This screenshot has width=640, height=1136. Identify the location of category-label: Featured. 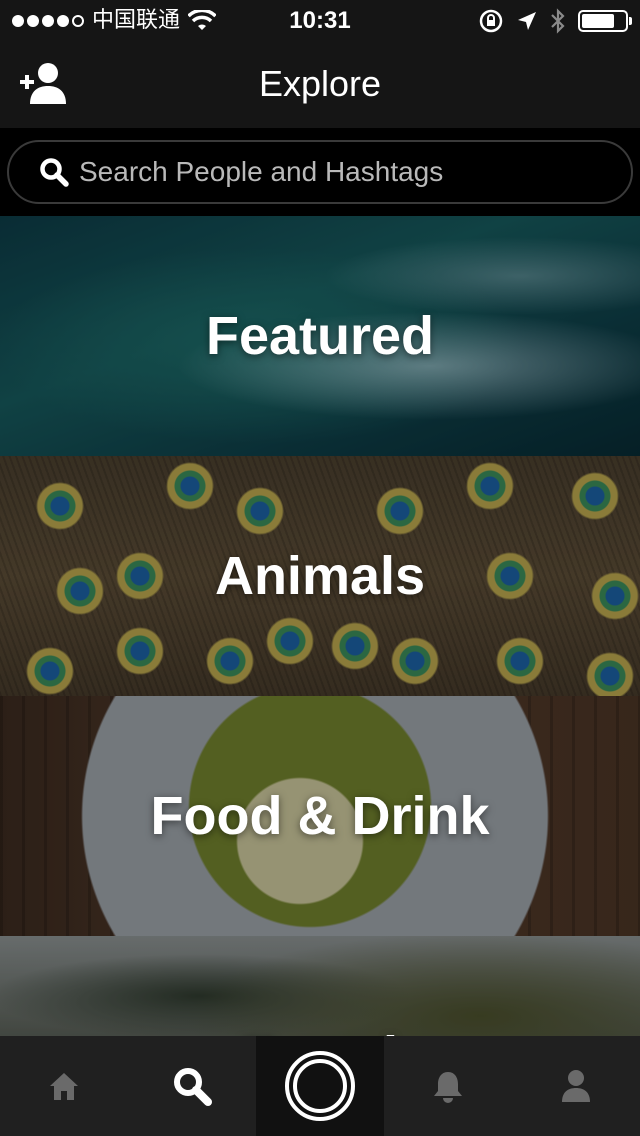
(320, 336).